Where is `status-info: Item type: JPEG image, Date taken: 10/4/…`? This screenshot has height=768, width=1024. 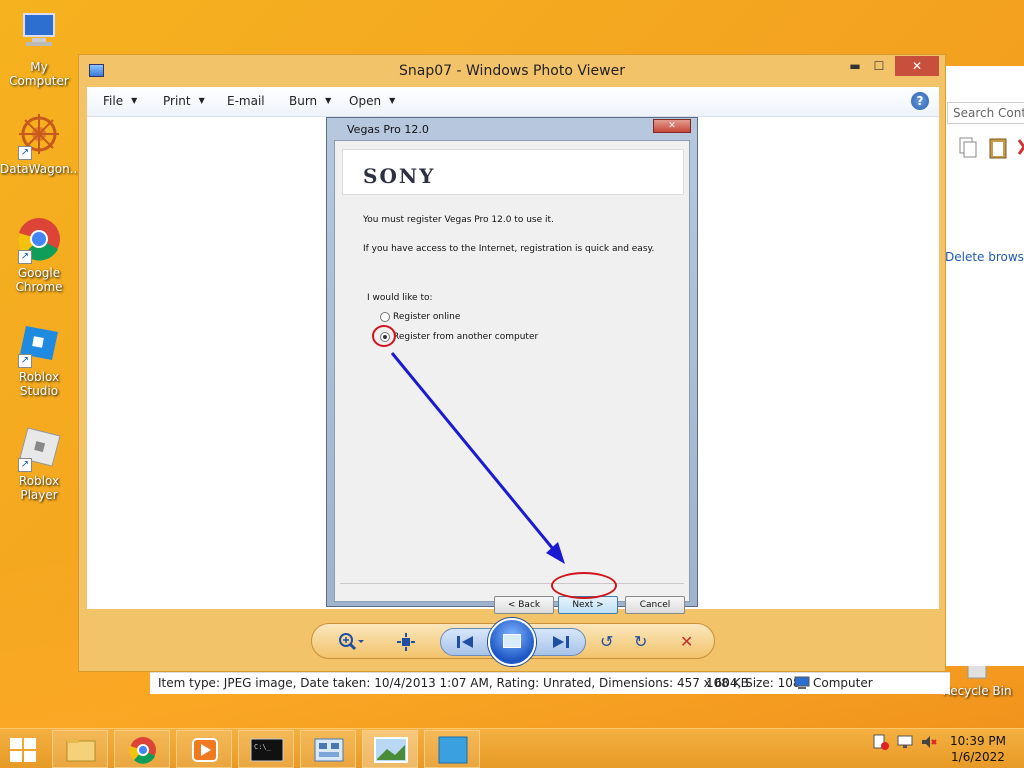 status-info: Item type: JPEG image, Date taken: 10/4/… is located at coordinates (479, 683).